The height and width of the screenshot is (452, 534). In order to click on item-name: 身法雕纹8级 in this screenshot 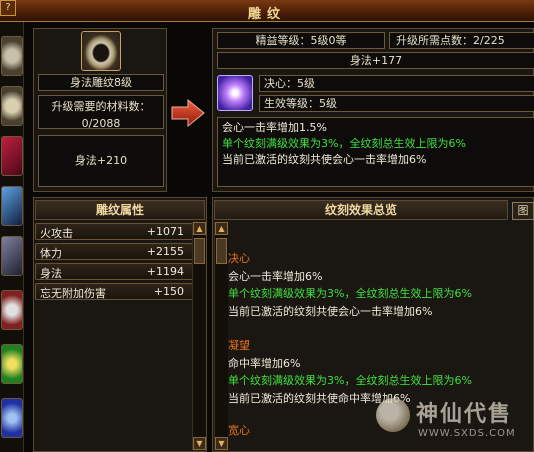, I will do `click(101, 82)`.